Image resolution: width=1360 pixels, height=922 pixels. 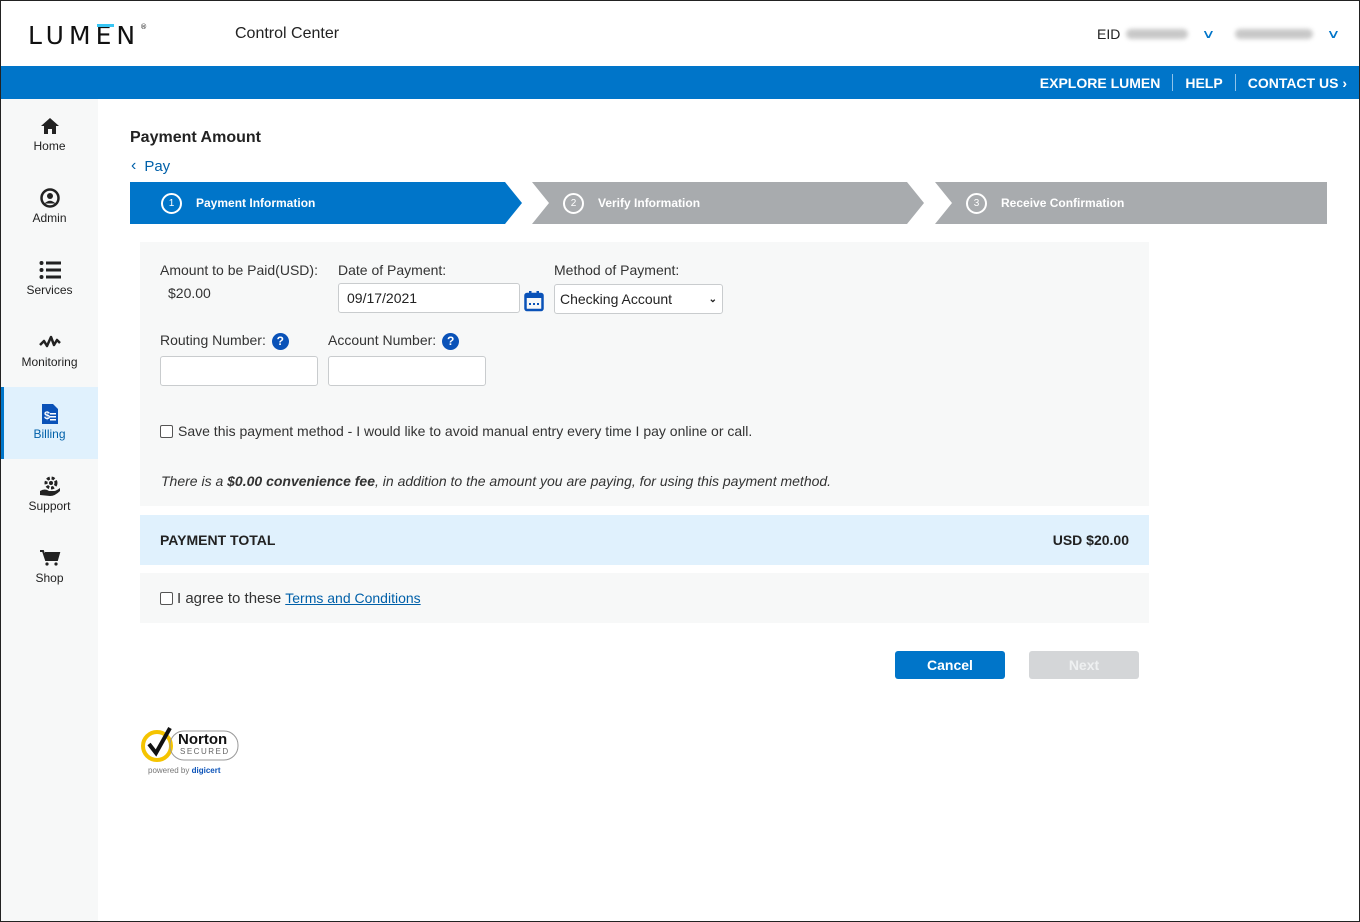 What do you see at coordinates (49, 506) in the screenshot?
I see `sidebar-item-label: Support` at bounding box center [49, 506].